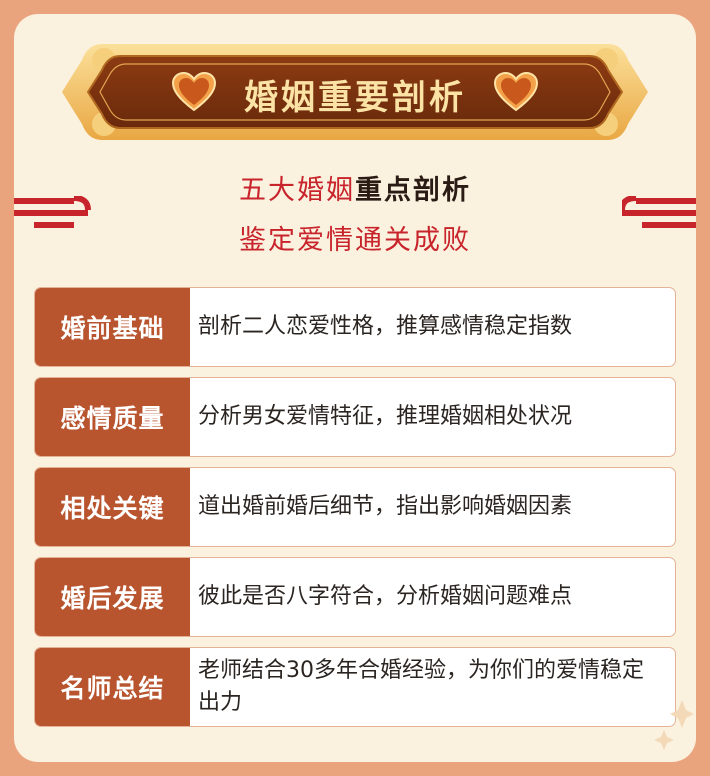 Image resolution: width=710 pixels, height=776 pixels. Describe the element at coordinates (112, 687) in the screenshot. I see `row-label: 名师总结` at that location.